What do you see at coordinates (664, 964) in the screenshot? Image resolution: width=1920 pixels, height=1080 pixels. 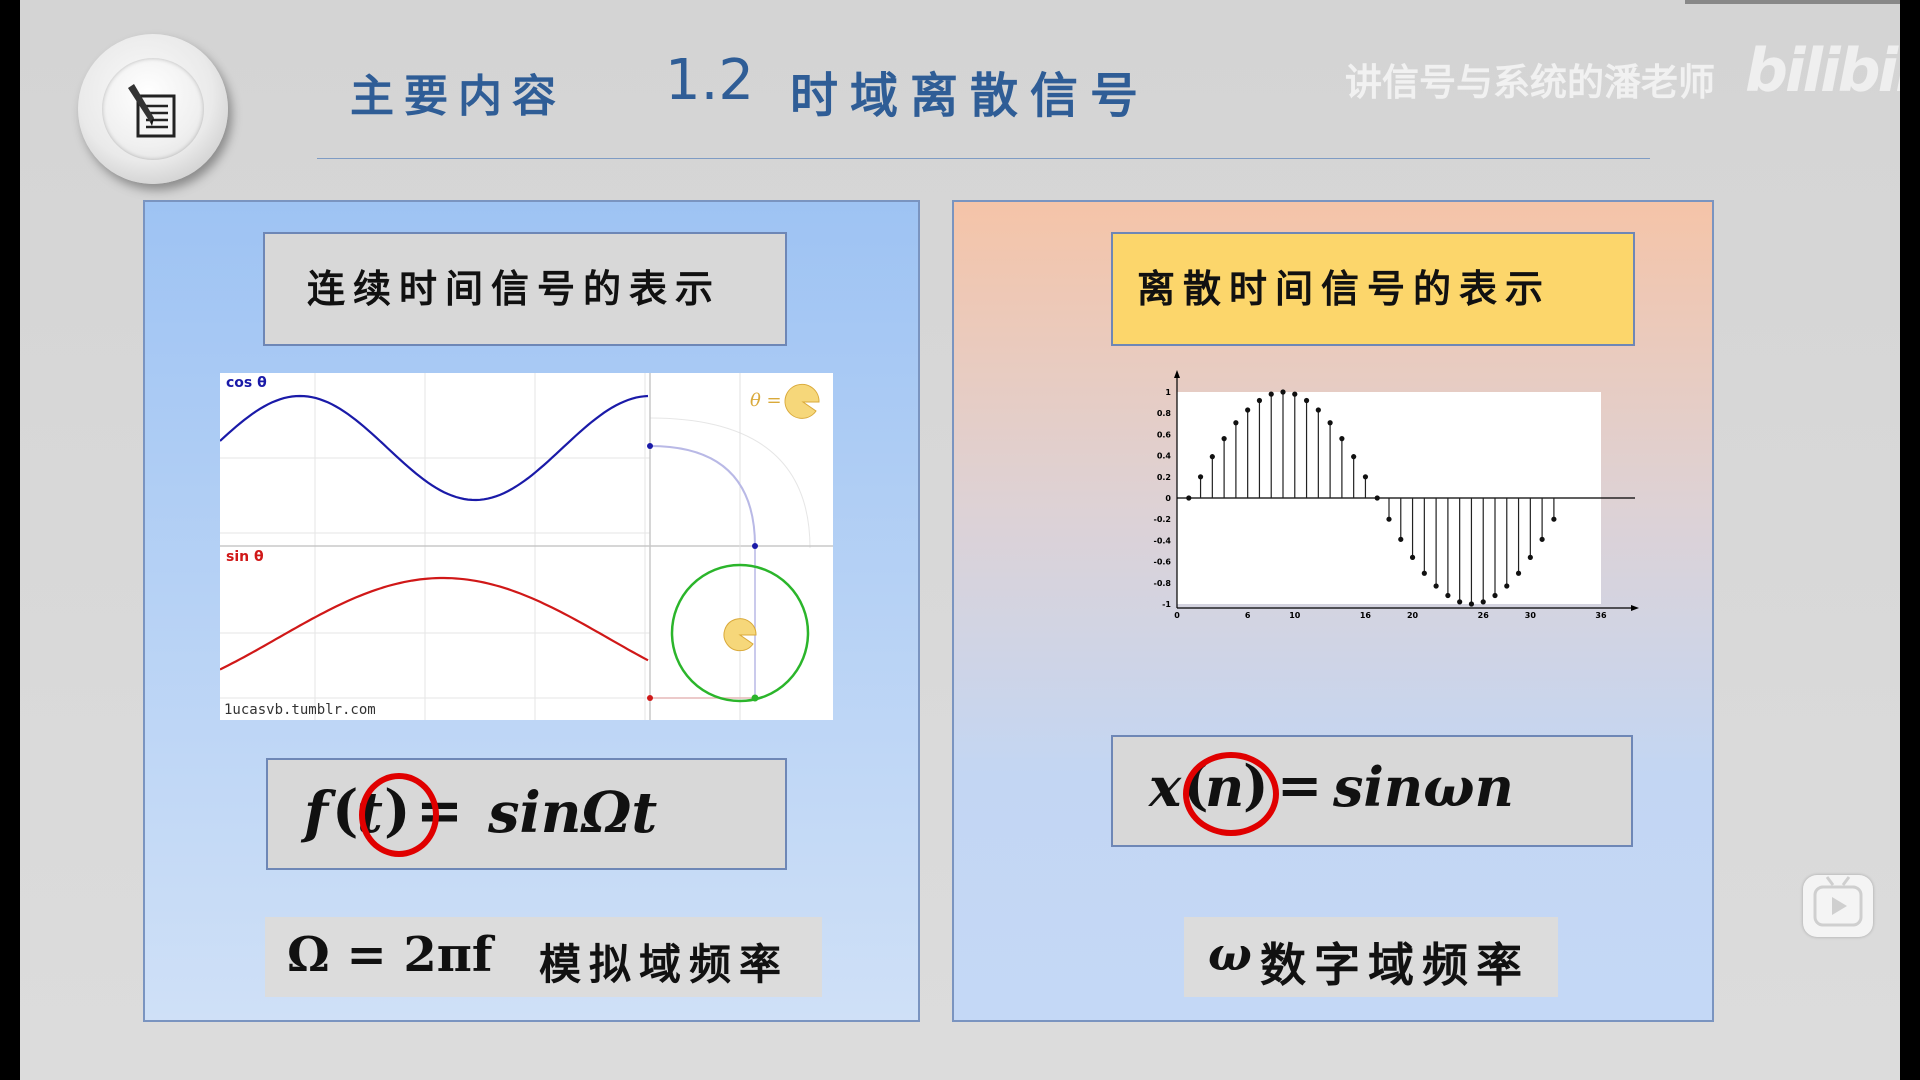 I see `analog-freq-text: 模拟域频率` at bounding box center [664, 964].